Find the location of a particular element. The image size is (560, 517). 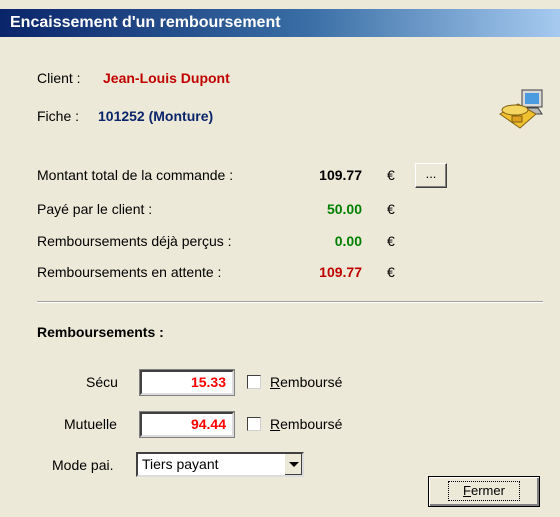

payment-mode-label: Mode pai. is located at coordinates (83, 465).